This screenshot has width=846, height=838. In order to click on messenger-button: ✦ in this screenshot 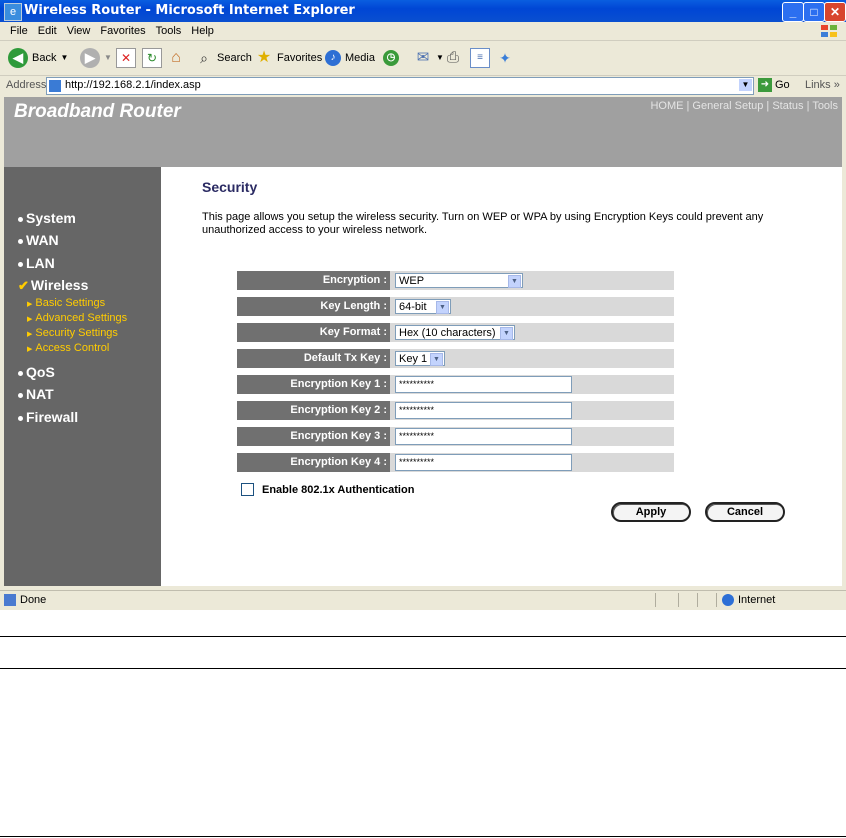, I will do `click(505, 58)`.